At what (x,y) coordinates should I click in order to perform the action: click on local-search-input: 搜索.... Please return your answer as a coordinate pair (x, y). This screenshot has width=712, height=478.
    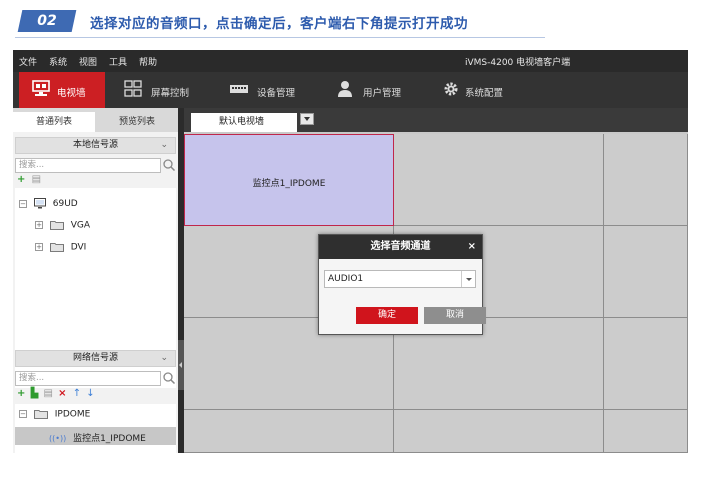
    Looking at the image, I should click on (88, 165).